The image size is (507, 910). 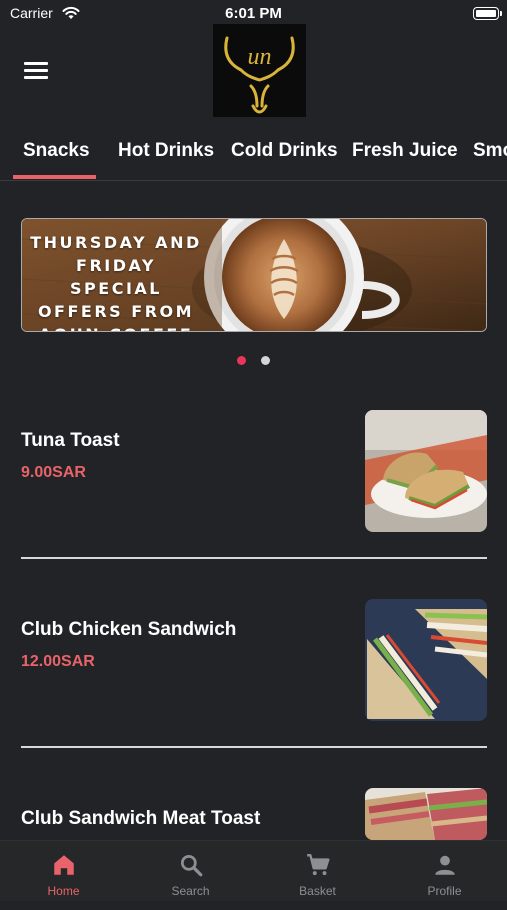 I want to click on logo-text: un, so click(x=260, y=57).